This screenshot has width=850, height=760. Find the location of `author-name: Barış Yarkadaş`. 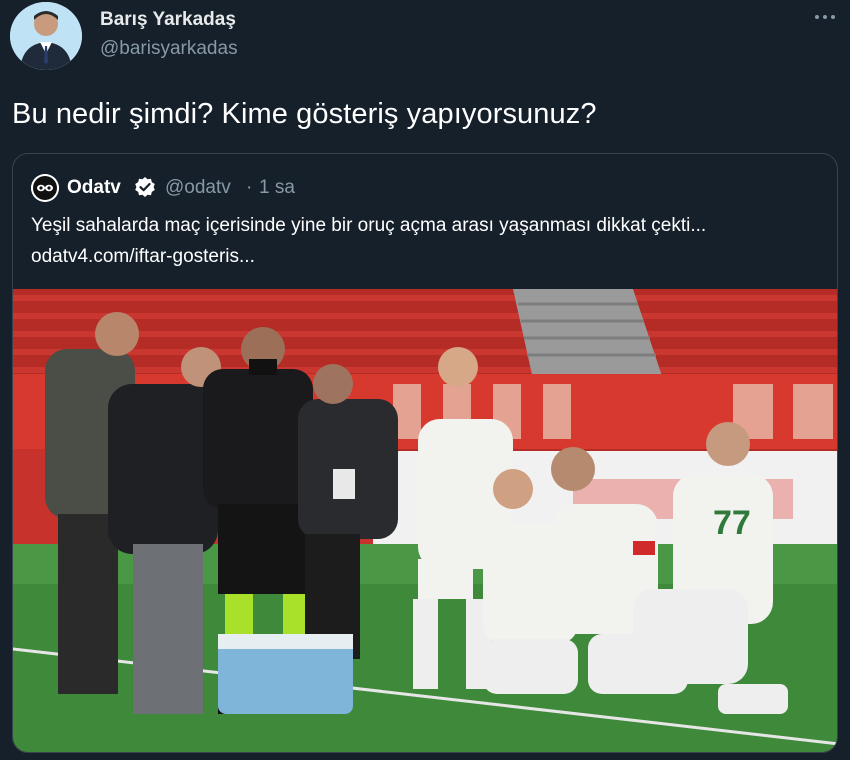

author-name: Barış Yarkadaş is located at coordinates (168, 20).